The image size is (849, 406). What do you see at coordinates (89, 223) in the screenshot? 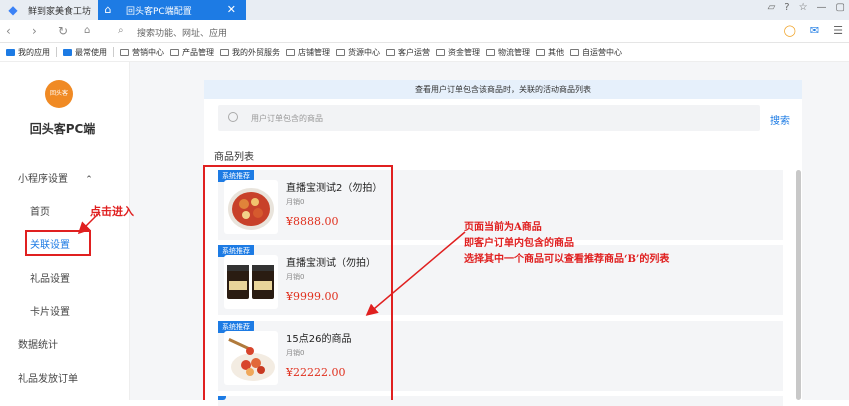
I see `arrow-to-association` at bounding box center [89, 223].